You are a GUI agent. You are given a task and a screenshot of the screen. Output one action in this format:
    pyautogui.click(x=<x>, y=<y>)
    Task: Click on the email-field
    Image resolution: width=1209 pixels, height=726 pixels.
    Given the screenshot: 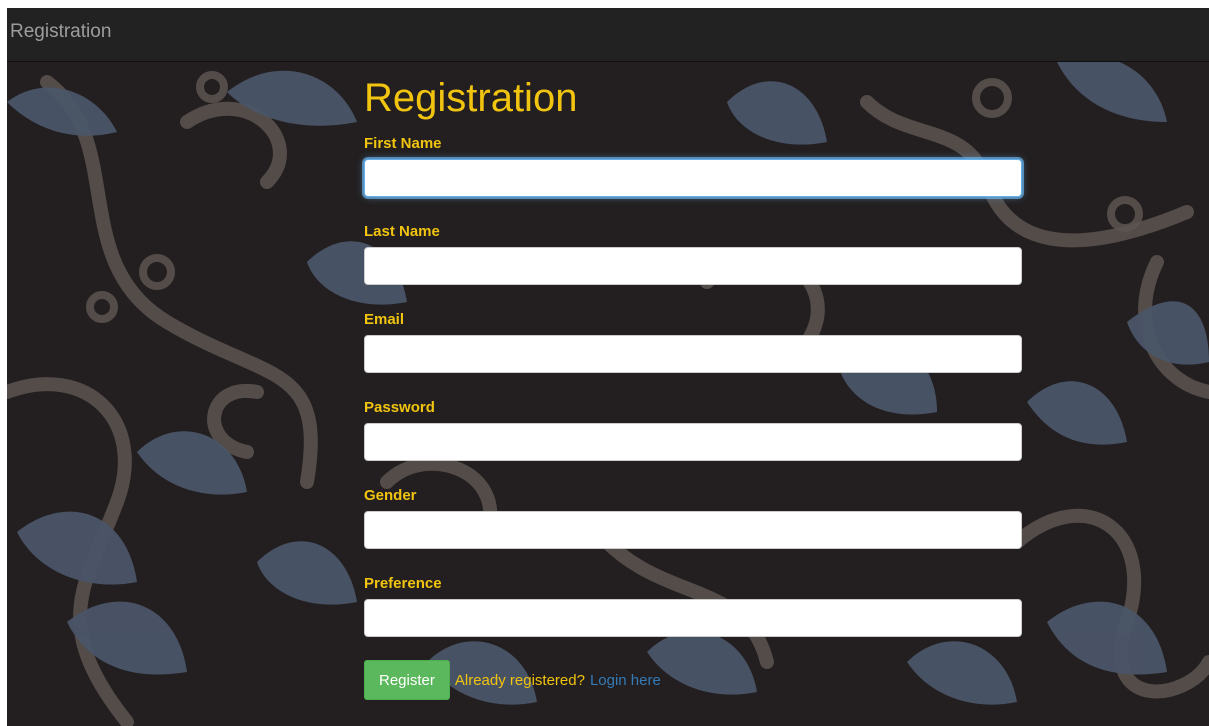 What is the action you would take?
    pyautogui.click(x=693, y=354)
    